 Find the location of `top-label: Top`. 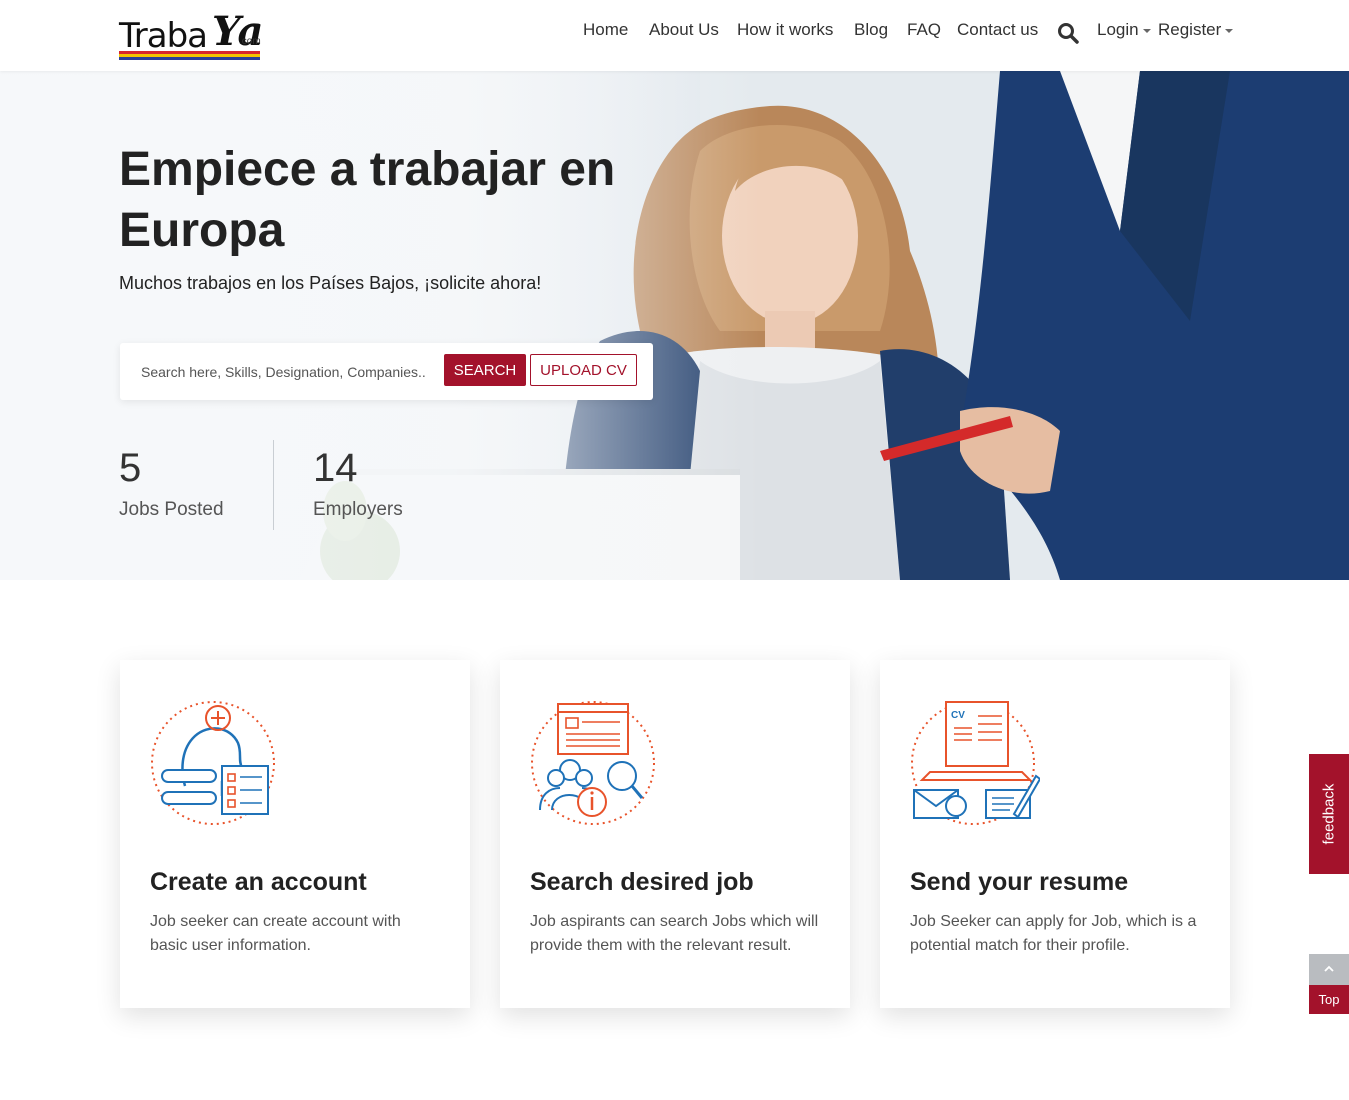

top-label: Top is located at coordinates (1329, 999).